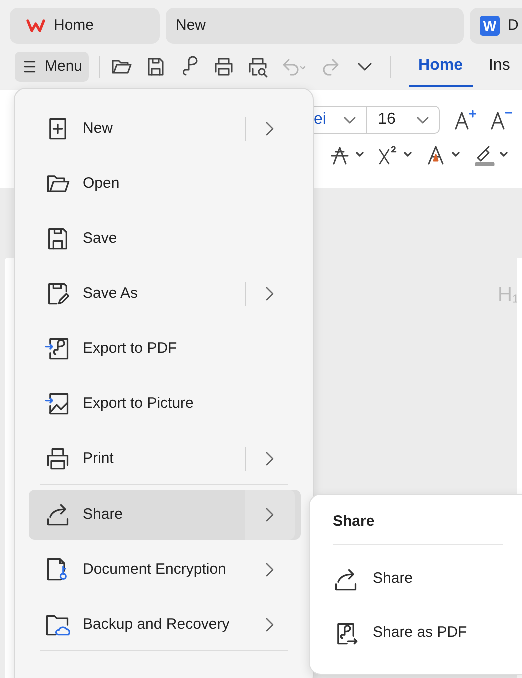  What do you see at coordinates (165, 349) in the screenshot?
I see `menu-item: Export to PDF` at bounding box center [165, 349].